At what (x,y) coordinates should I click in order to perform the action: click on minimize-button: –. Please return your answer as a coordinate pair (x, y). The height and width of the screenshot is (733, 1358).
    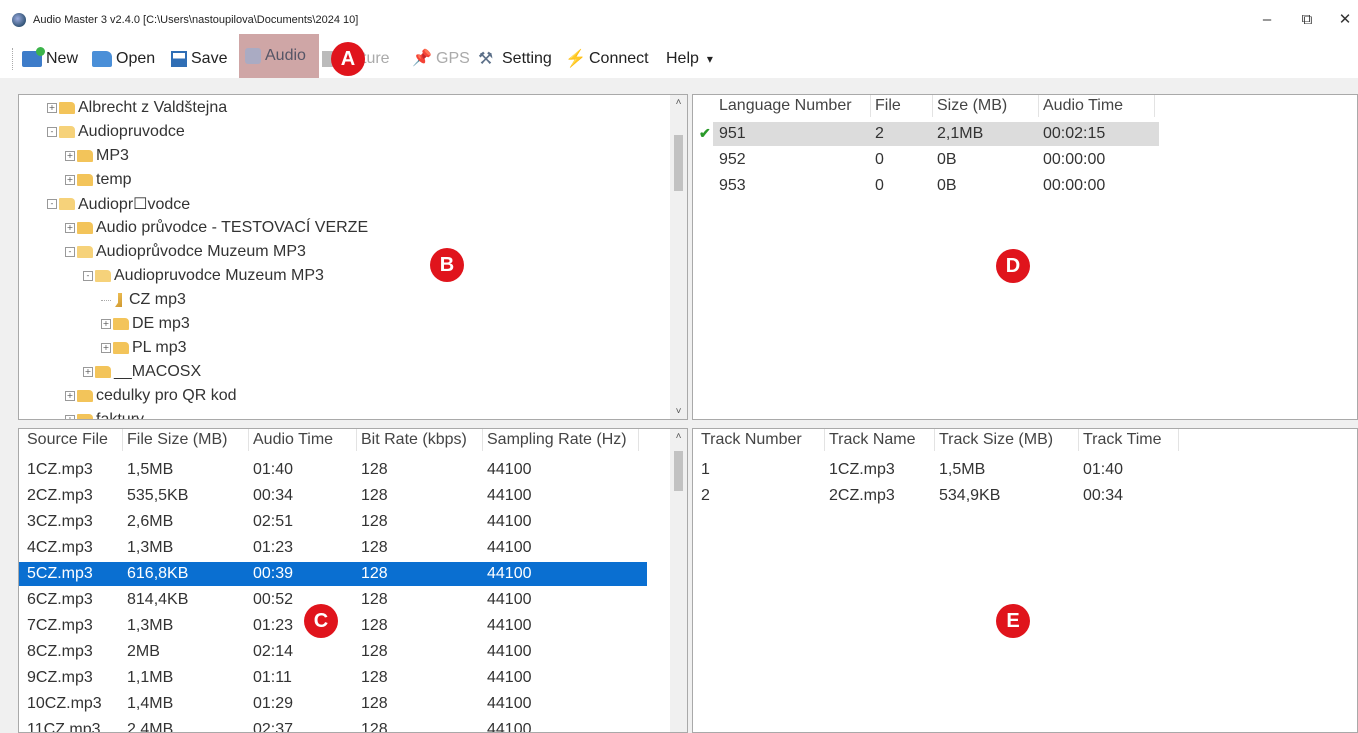
    Looking at the image, I should click on (1267, 20).